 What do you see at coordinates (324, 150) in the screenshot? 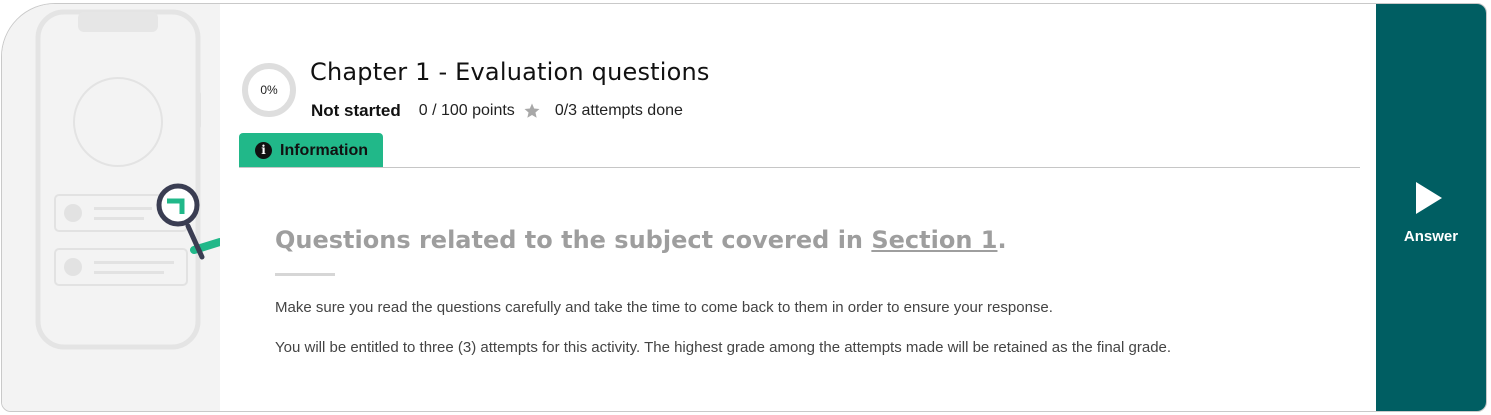
I see `tab-label: Information` at bounding box center [324, 150].